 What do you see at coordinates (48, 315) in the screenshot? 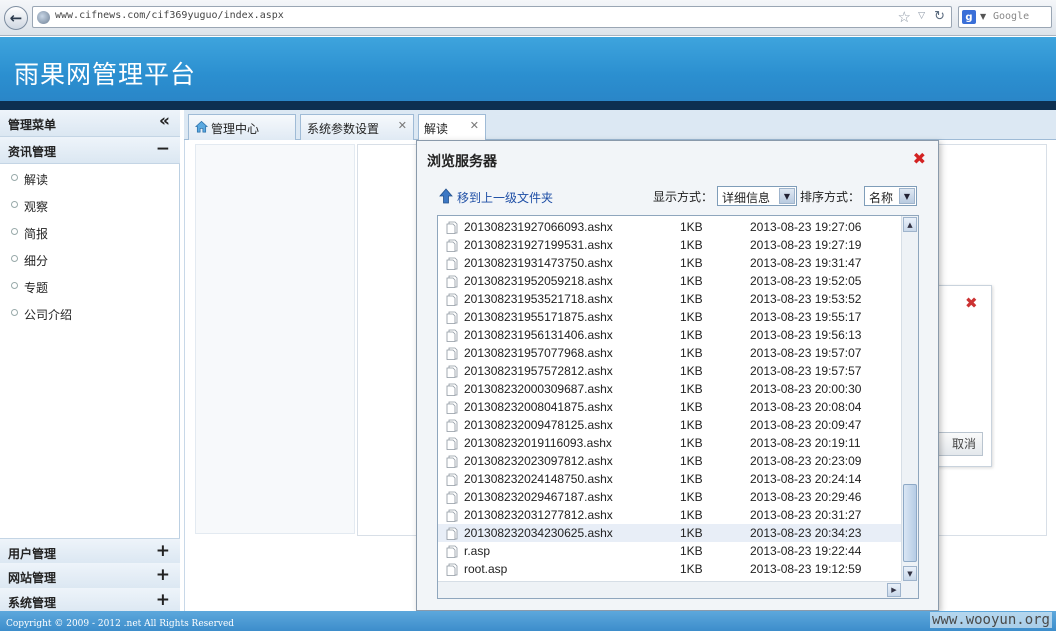
I see `sidebar-item-label: 公司介绍` at bounding box center [48, 315].